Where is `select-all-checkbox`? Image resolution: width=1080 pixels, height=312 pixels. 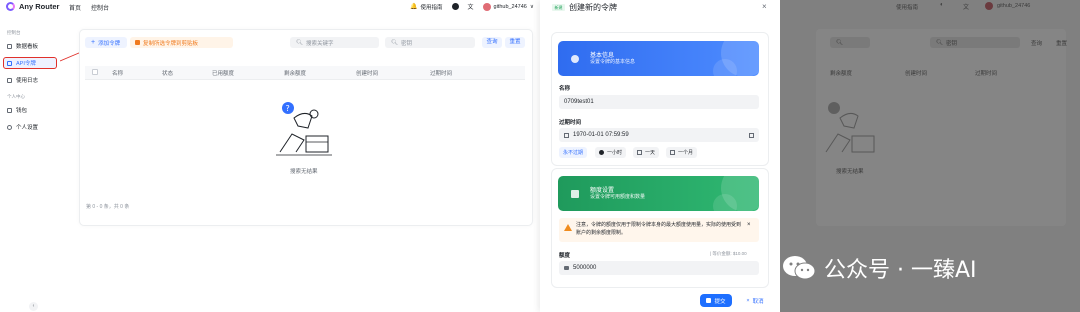 select-all-checkbox is located at coordinates (95, 72).